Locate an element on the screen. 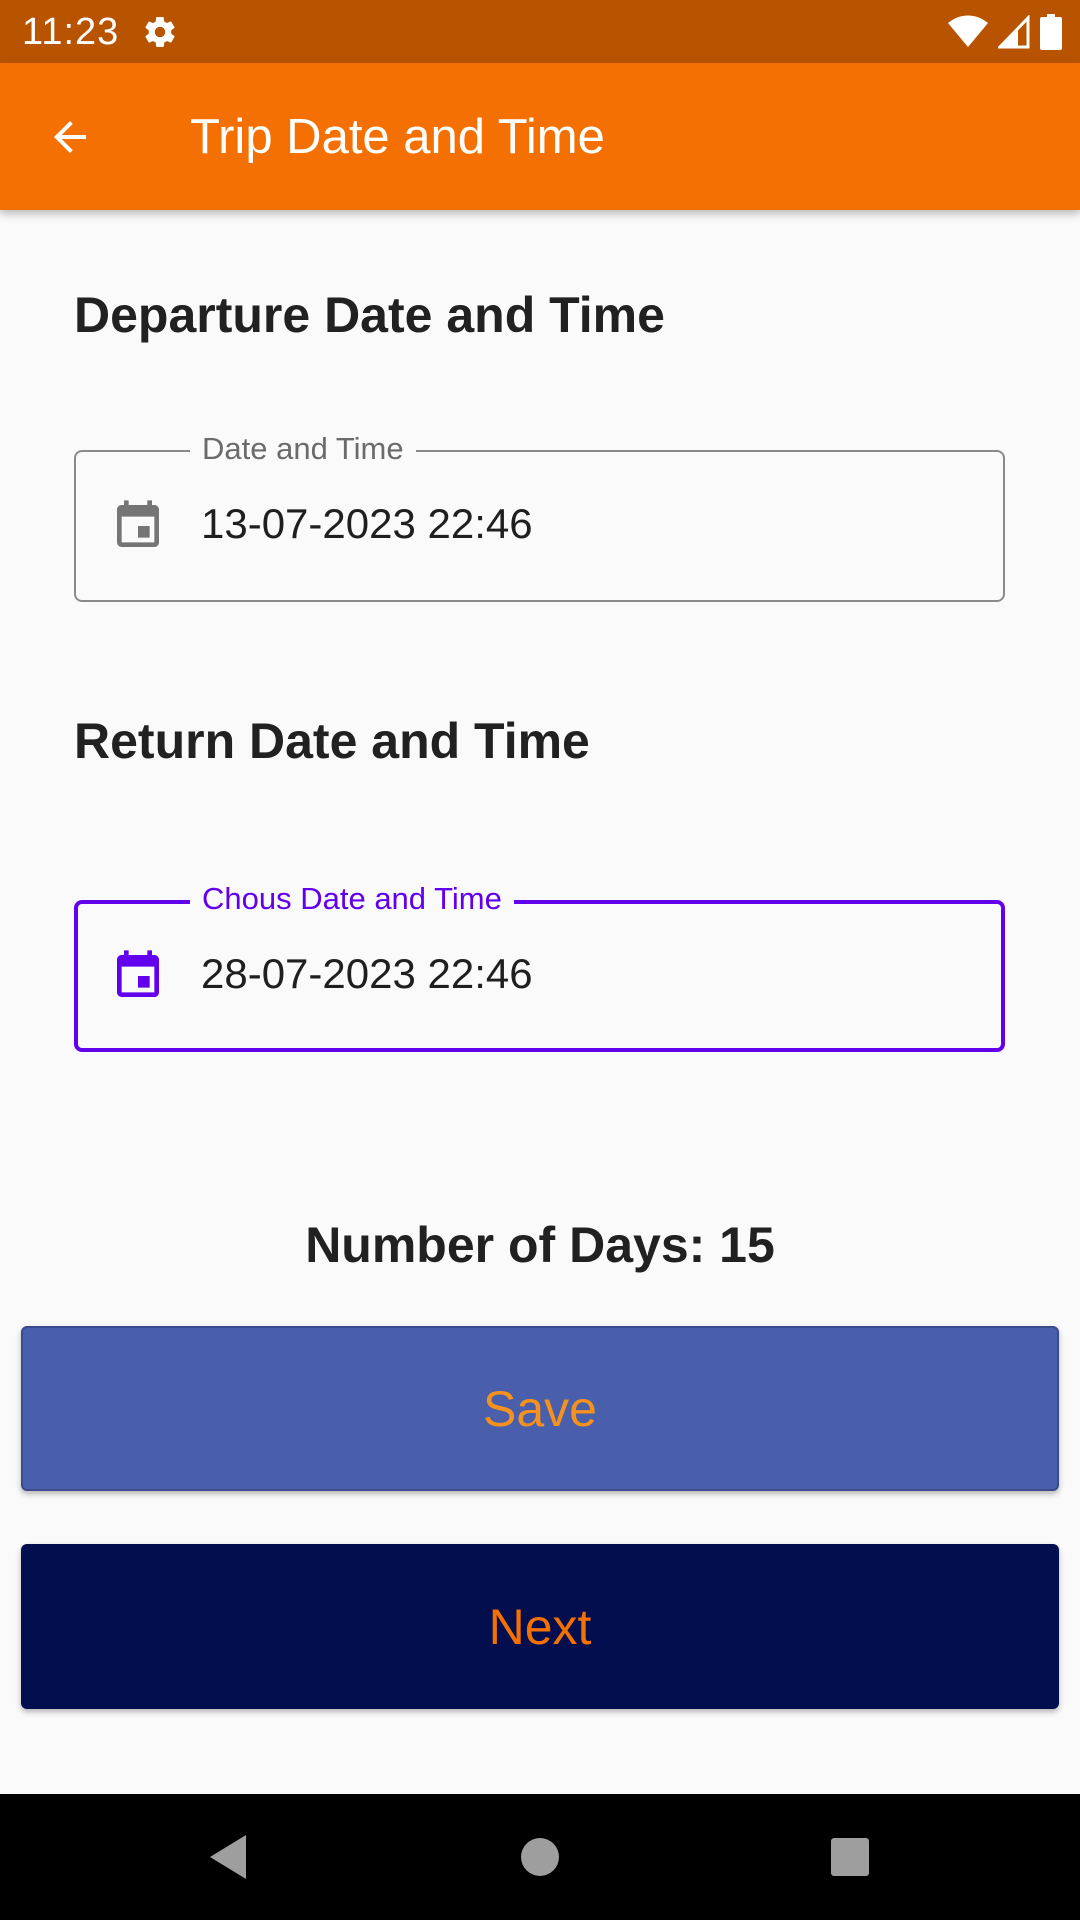 Image resolution: width=1080 pixels, height=1920 pixels. return-datetime-field: Chous Date and Time 28-07-2023 22:46 is located at coordinates (539, 966).